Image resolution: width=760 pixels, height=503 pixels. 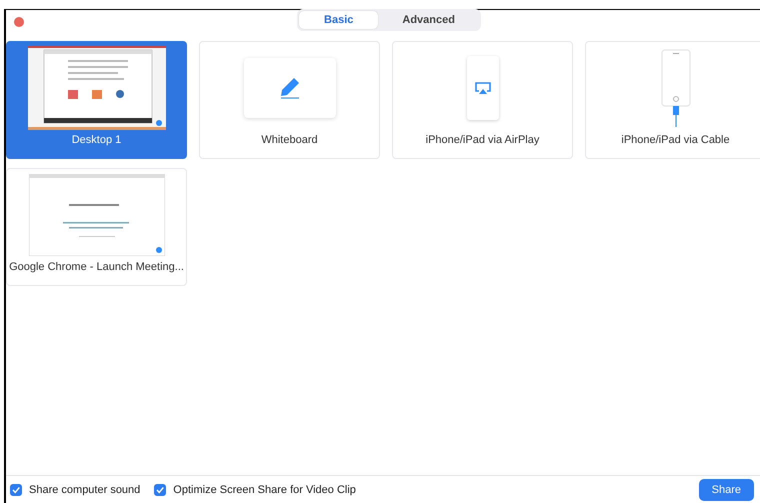 What do you see at coordinates (726, 489) in the screenshot?
I see `share-button: Share` at bounding box center [726, 489].